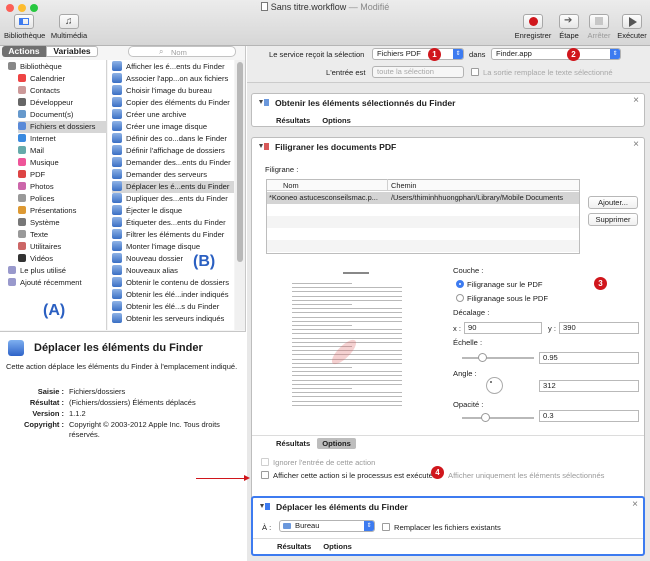  What do you see at coordinates (291, 185) in the screenshot?
I see `col-name-header: Nom` at bounding box center [291, 185].